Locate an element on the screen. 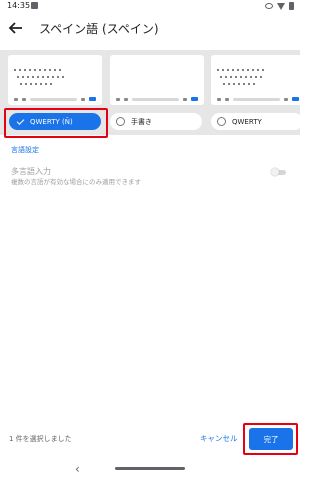 This screenshot has width=320, height=480. nav-home-handle is located at coordinates (150, 468).